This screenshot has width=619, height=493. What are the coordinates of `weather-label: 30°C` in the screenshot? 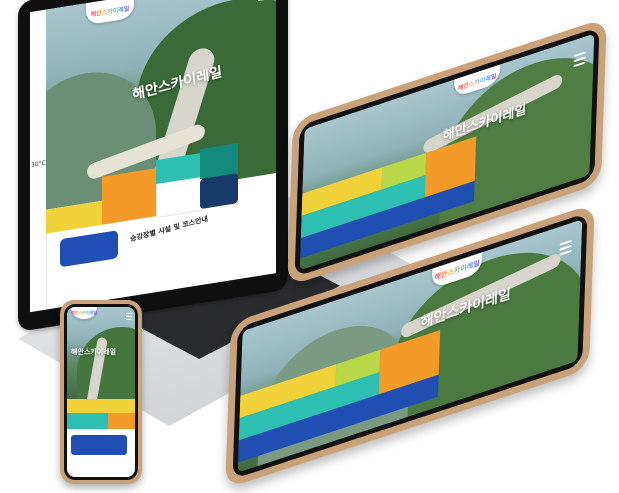 It's located at (38, 164).